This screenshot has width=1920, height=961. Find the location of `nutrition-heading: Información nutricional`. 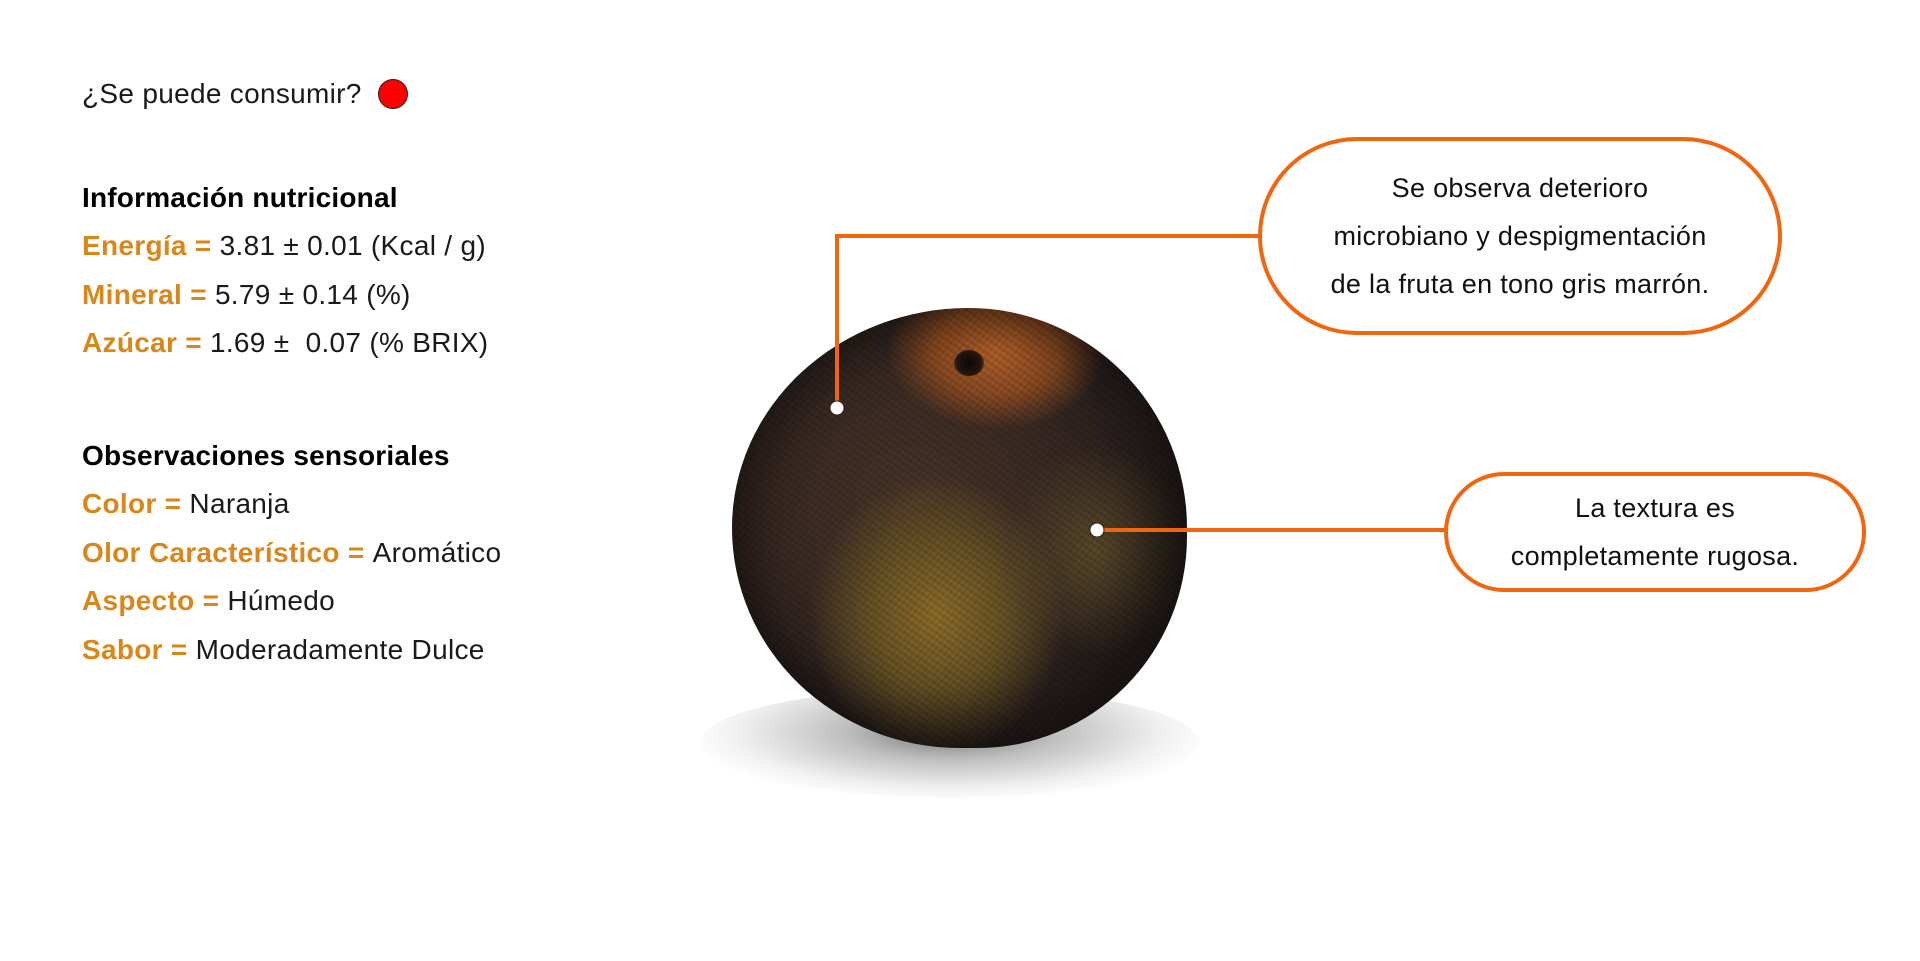

nutrition-heading: Información nutricional is located at coordinates (240, 197).